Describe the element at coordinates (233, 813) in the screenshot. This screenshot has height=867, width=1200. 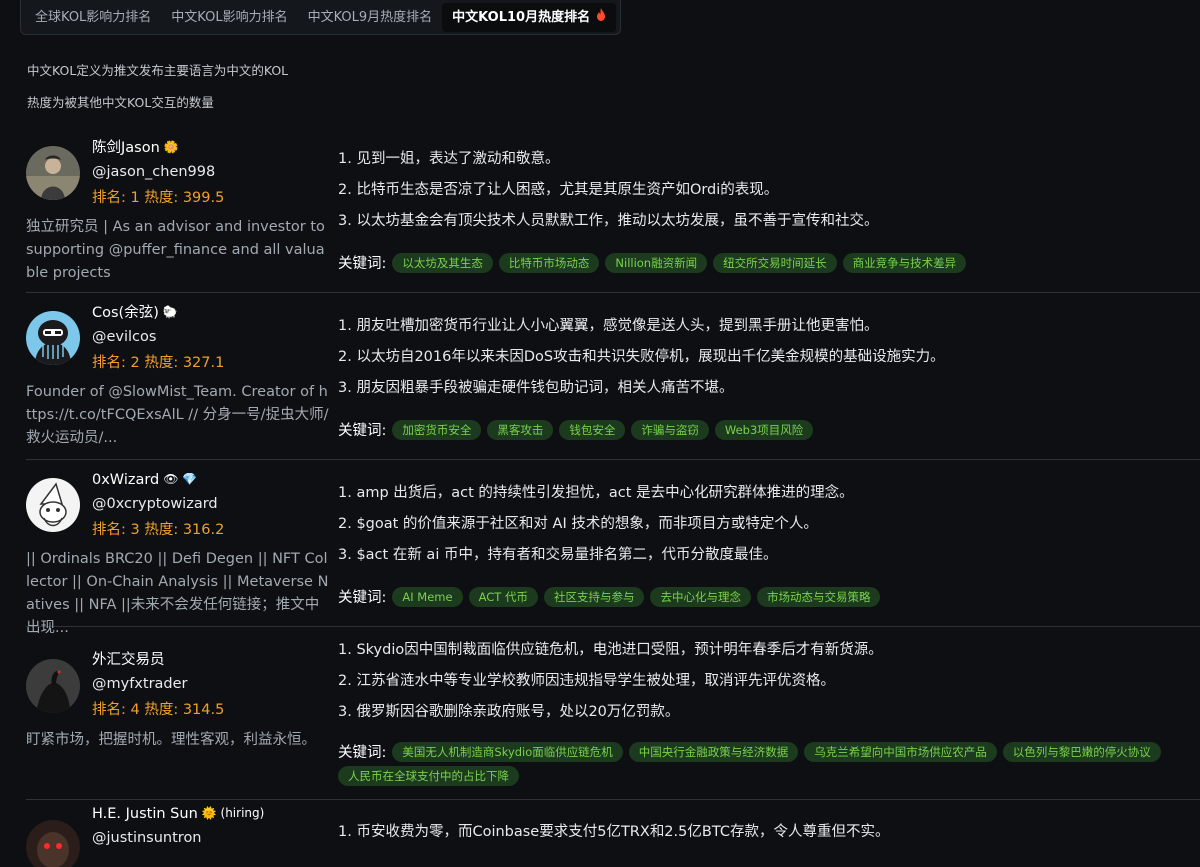
I see `sun-badge-icon: 🌞 (hiring)` at that location.